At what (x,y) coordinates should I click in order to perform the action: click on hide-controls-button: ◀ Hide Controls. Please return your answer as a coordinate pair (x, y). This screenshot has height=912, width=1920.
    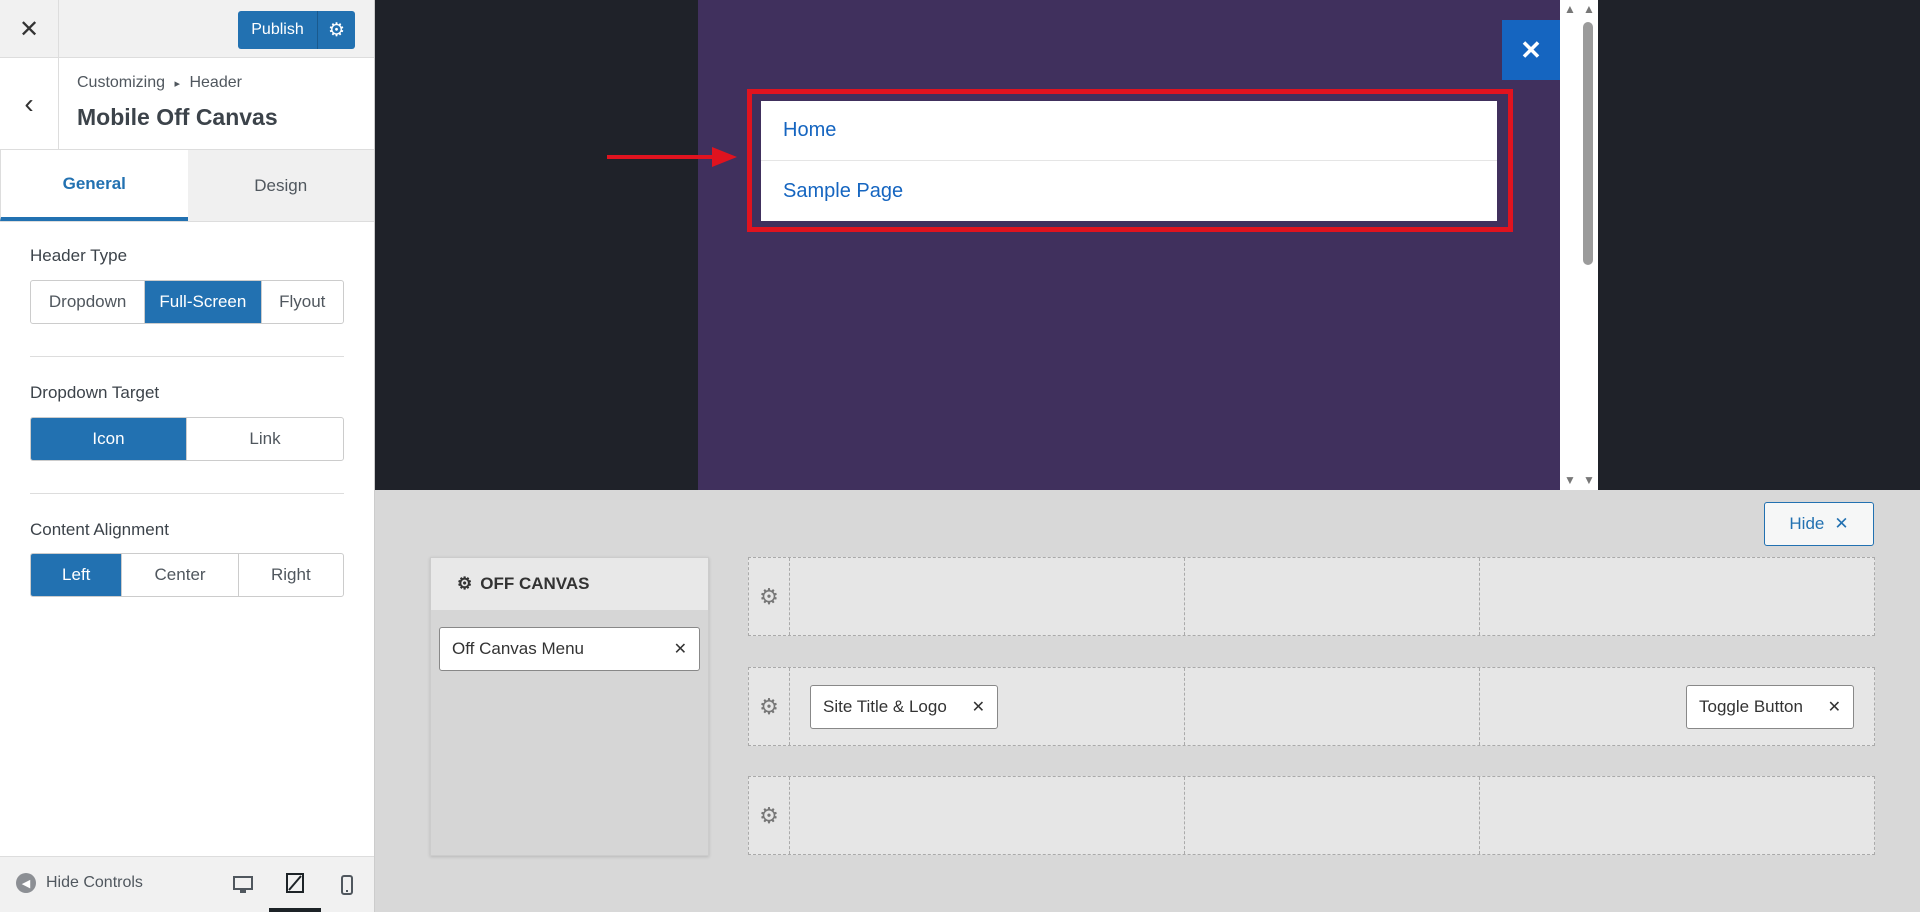
    Looking at the image, I should click on (79, 883).